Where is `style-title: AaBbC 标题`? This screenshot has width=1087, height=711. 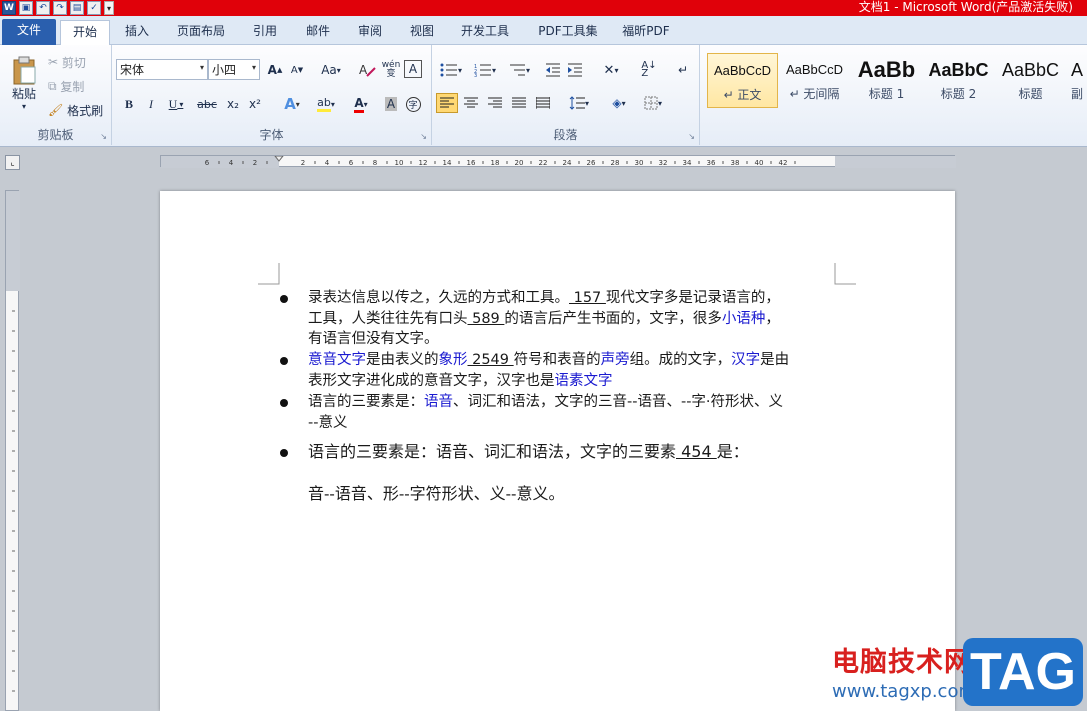
style-title: AaBbC 标题 is located at coordinates (1030, 80).